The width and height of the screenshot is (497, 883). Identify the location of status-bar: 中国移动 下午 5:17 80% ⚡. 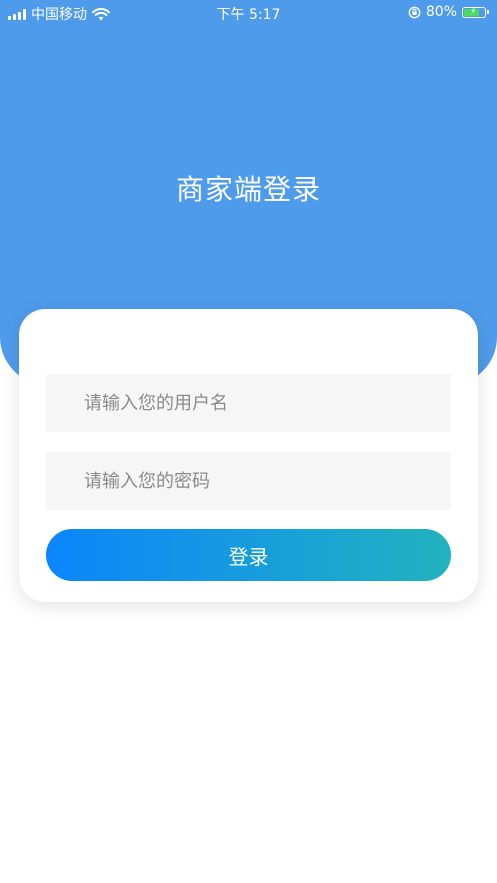
(248, 13).